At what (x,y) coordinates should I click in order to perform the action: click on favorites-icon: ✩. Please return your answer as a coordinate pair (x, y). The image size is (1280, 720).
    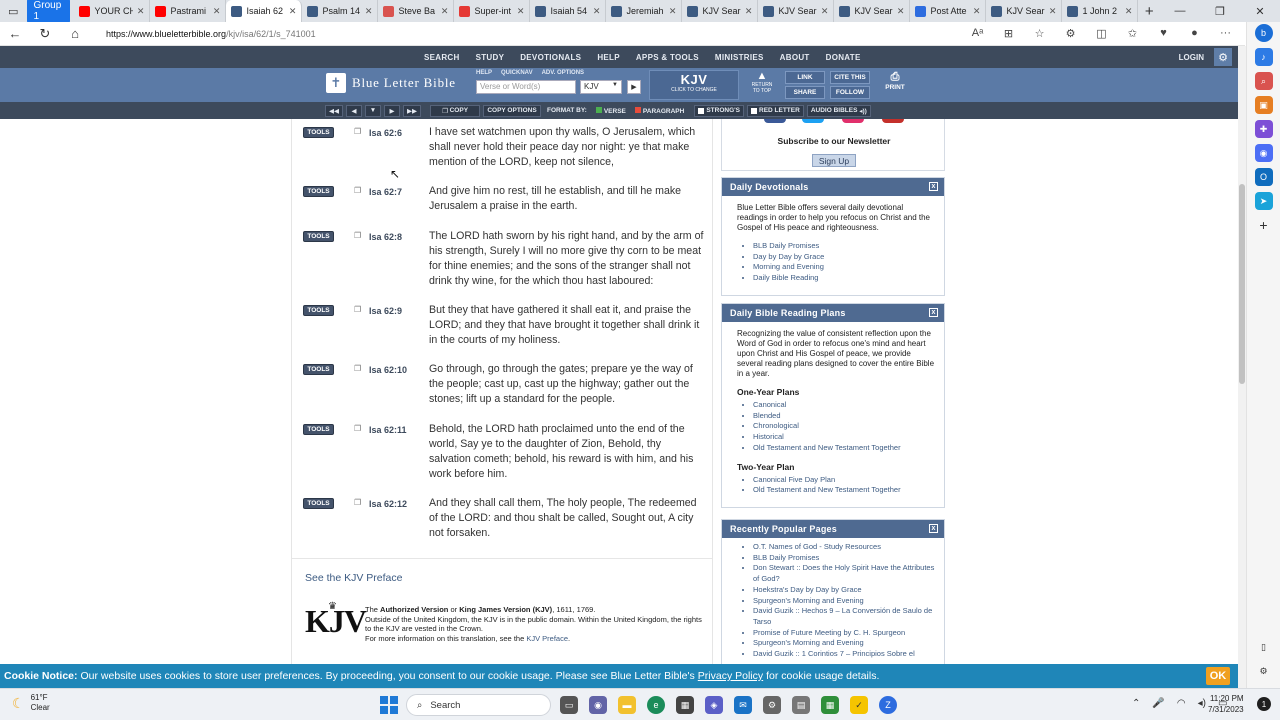
    Looking at the image, I should click on (1132, 33).